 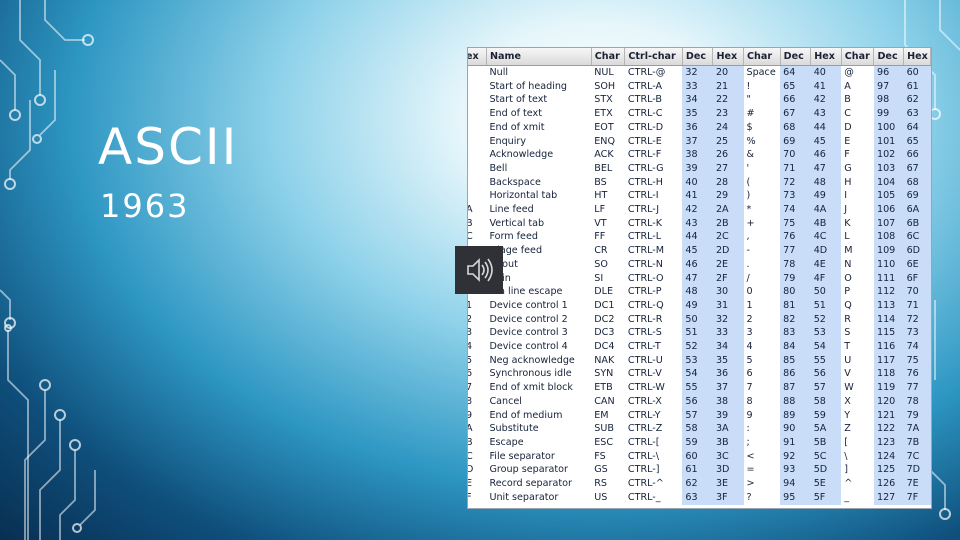 I want to click on table-cell: V, so click(x=847, y=374).